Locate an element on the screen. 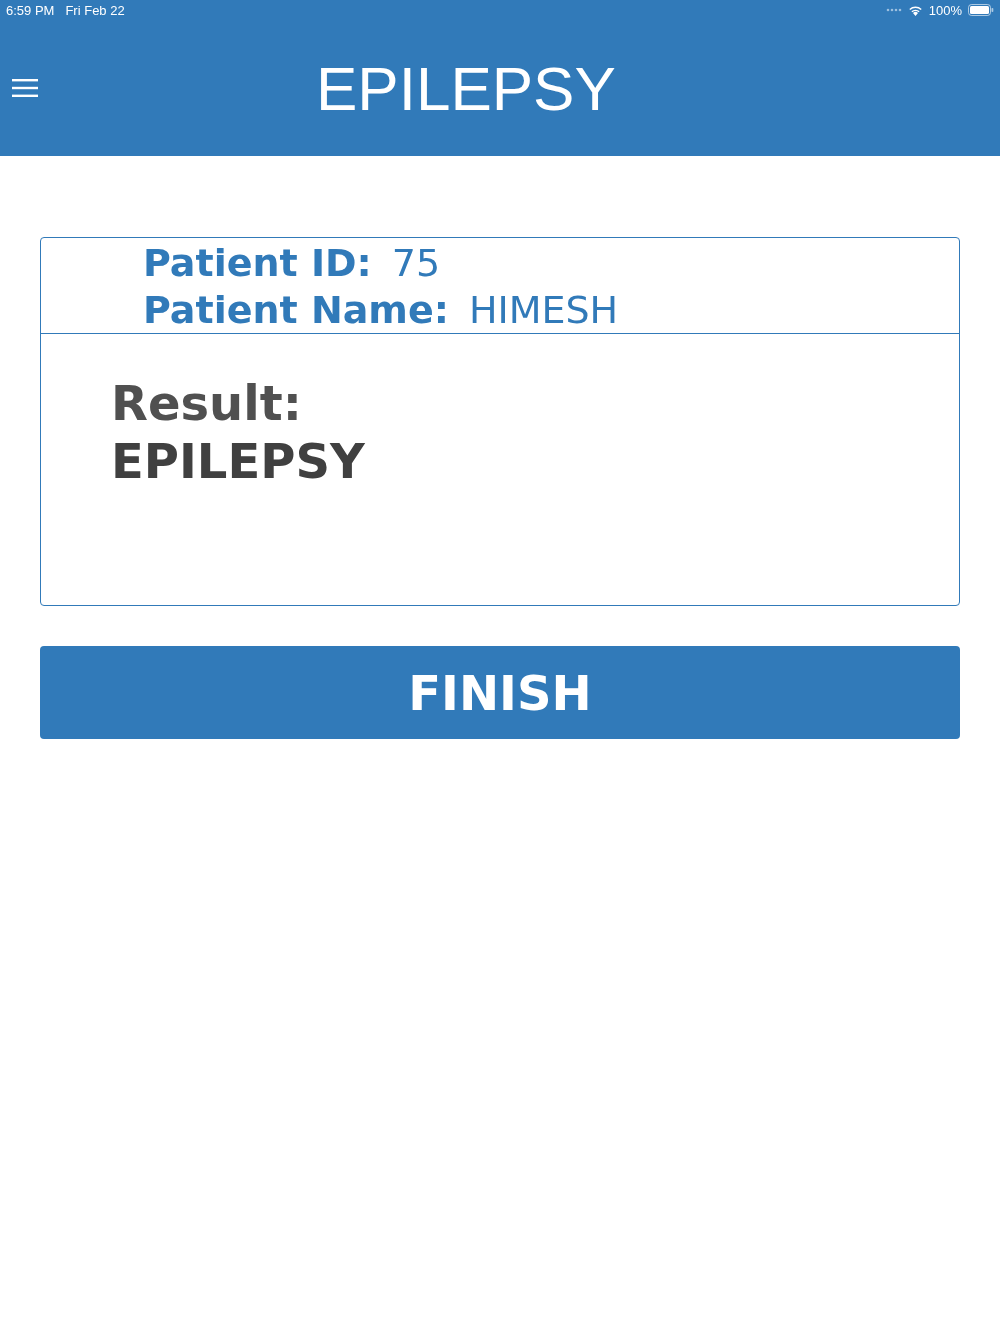  patient-id-label: Patient ID: is located at coordinates (257, 263).